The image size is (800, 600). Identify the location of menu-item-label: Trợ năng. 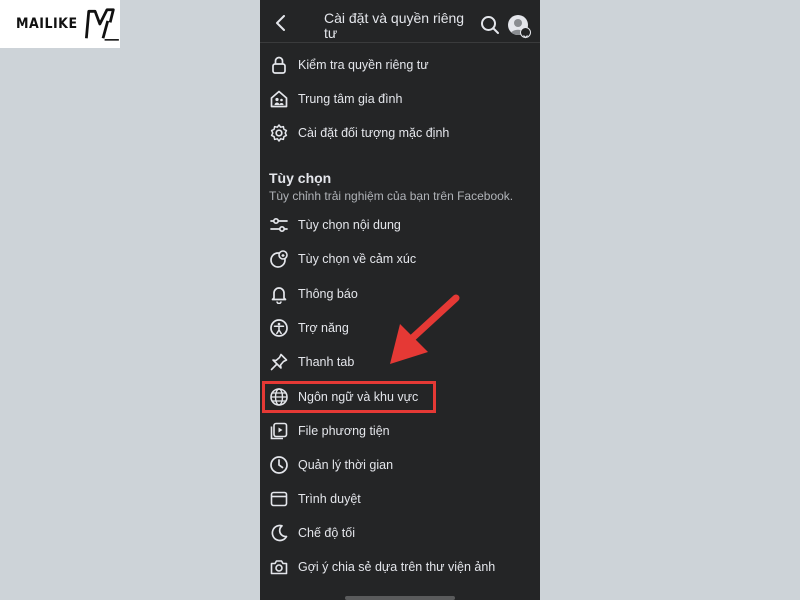
(323, 328).